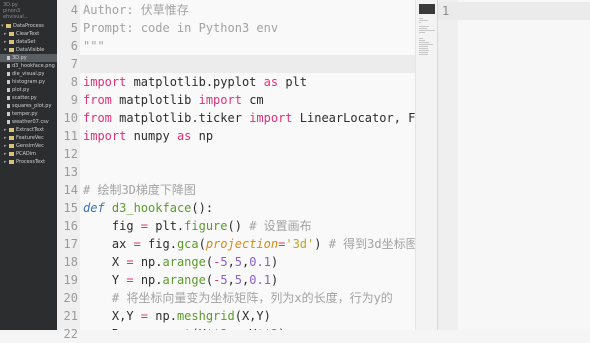  I want to click on code-line: X,Y = np.meshgrid(X,Y), so click(177, 316).